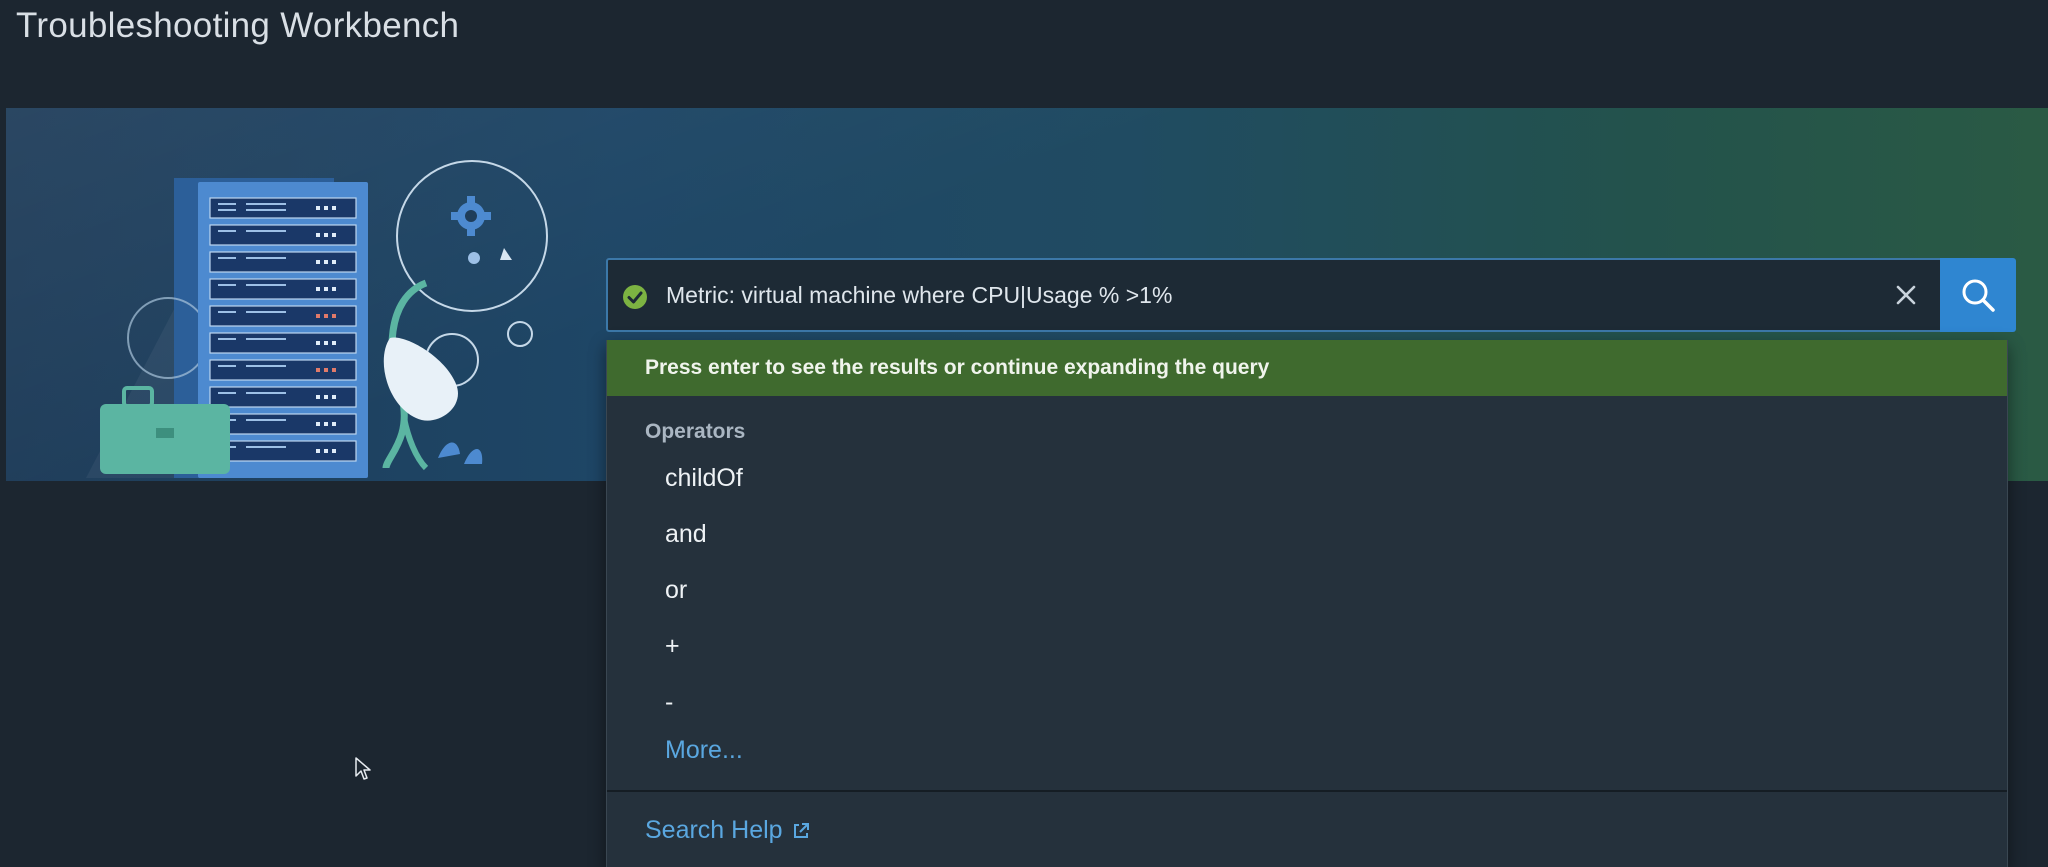 The height and width of the screenshot is (867, 2048). I want to click on check-circle-icon, so click(635, 297).